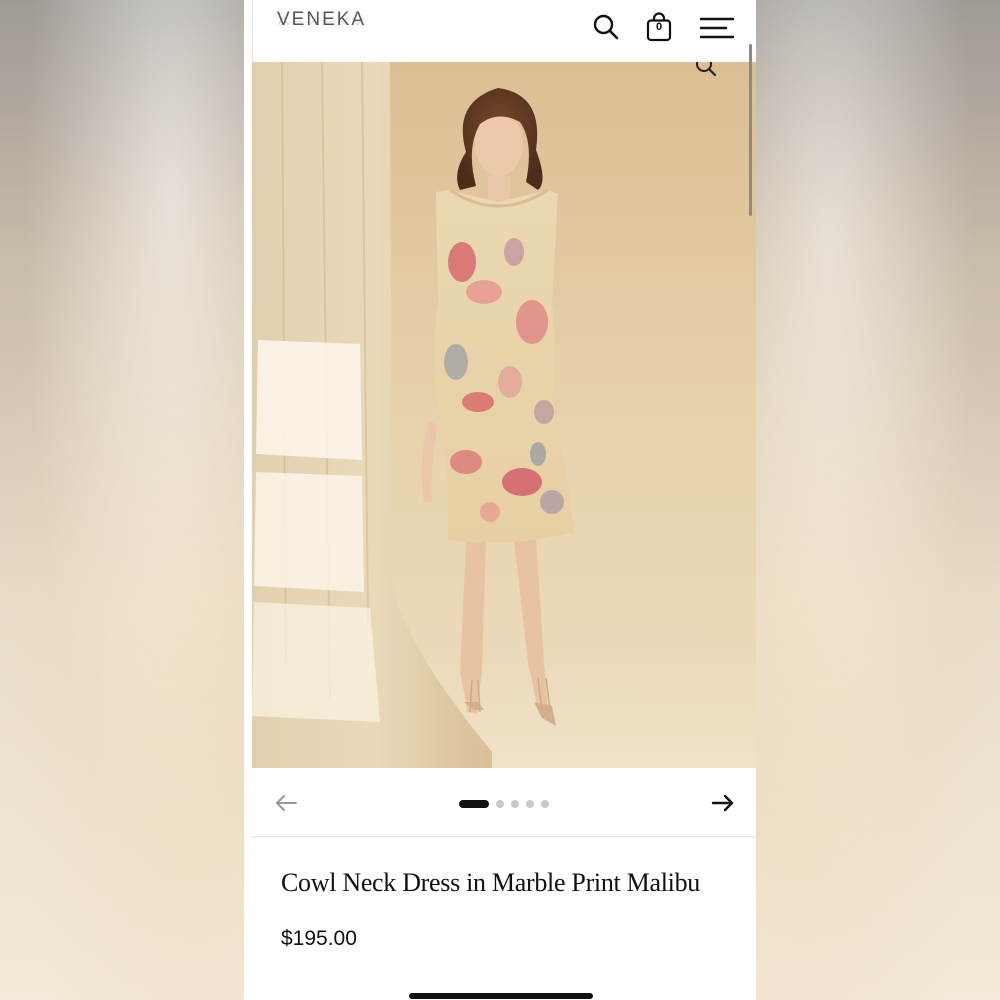  I want to click on header-divider, so click(252, 31).